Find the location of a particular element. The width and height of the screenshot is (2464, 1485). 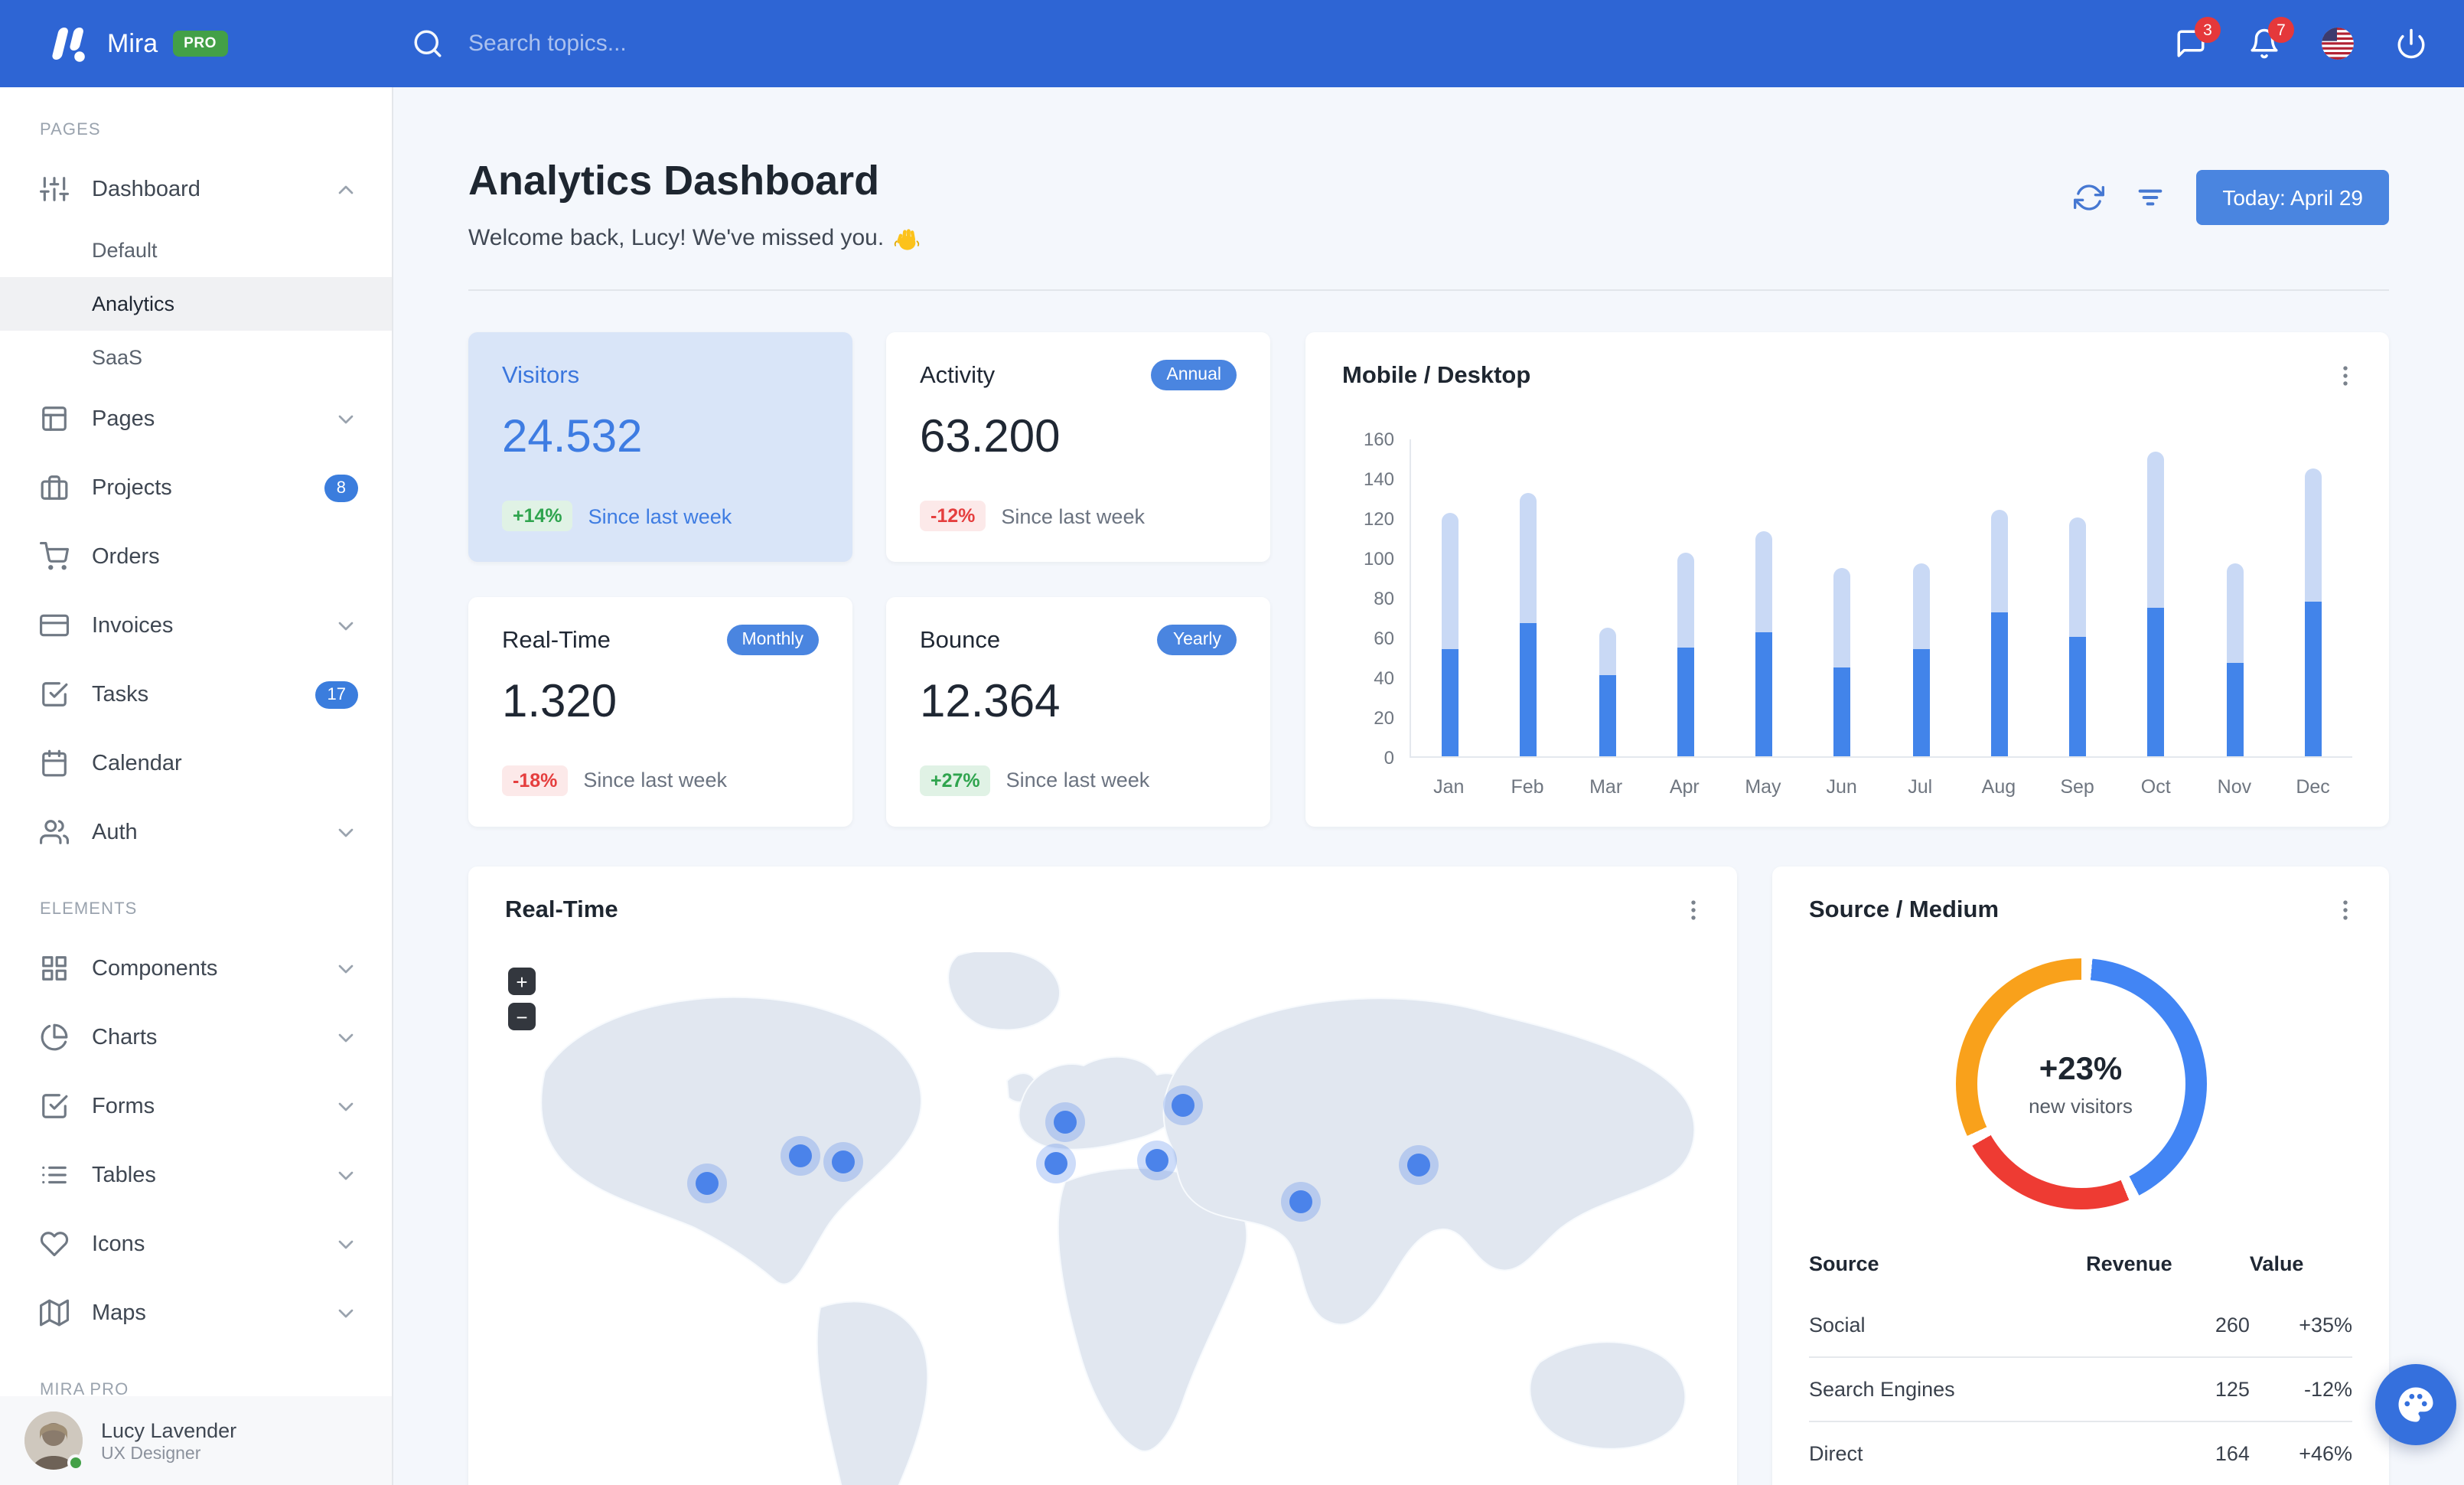

stat-card-visitors: Visitors 24.532 +14% Since last week is located at coordinates (660, 447).